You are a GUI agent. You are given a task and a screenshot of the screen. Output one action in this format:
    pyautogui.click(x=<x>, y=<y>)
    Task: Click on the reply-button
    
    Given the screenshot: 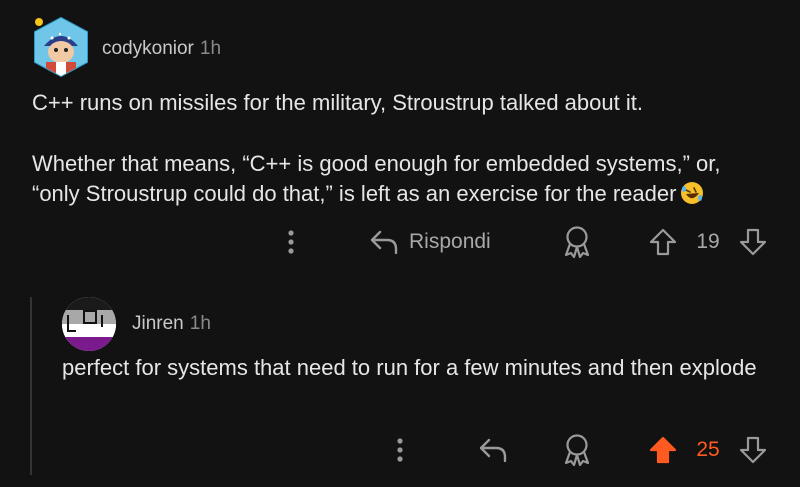 What is the action you would take?
    pyautogui.click(x=493, y=450)
    